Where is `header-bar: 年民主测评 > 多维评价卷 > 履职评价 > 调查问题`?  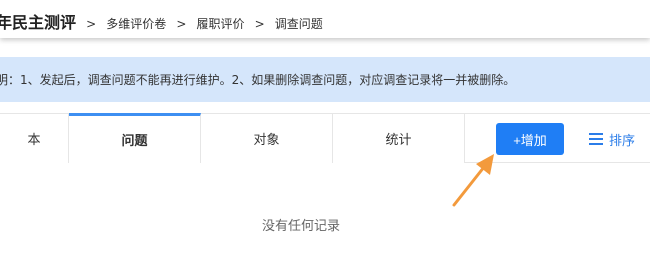
header-bar: 年民主测评 > 多维评价卷 > 履职评价 > 调查问题 is located at coordinates (325, 19).